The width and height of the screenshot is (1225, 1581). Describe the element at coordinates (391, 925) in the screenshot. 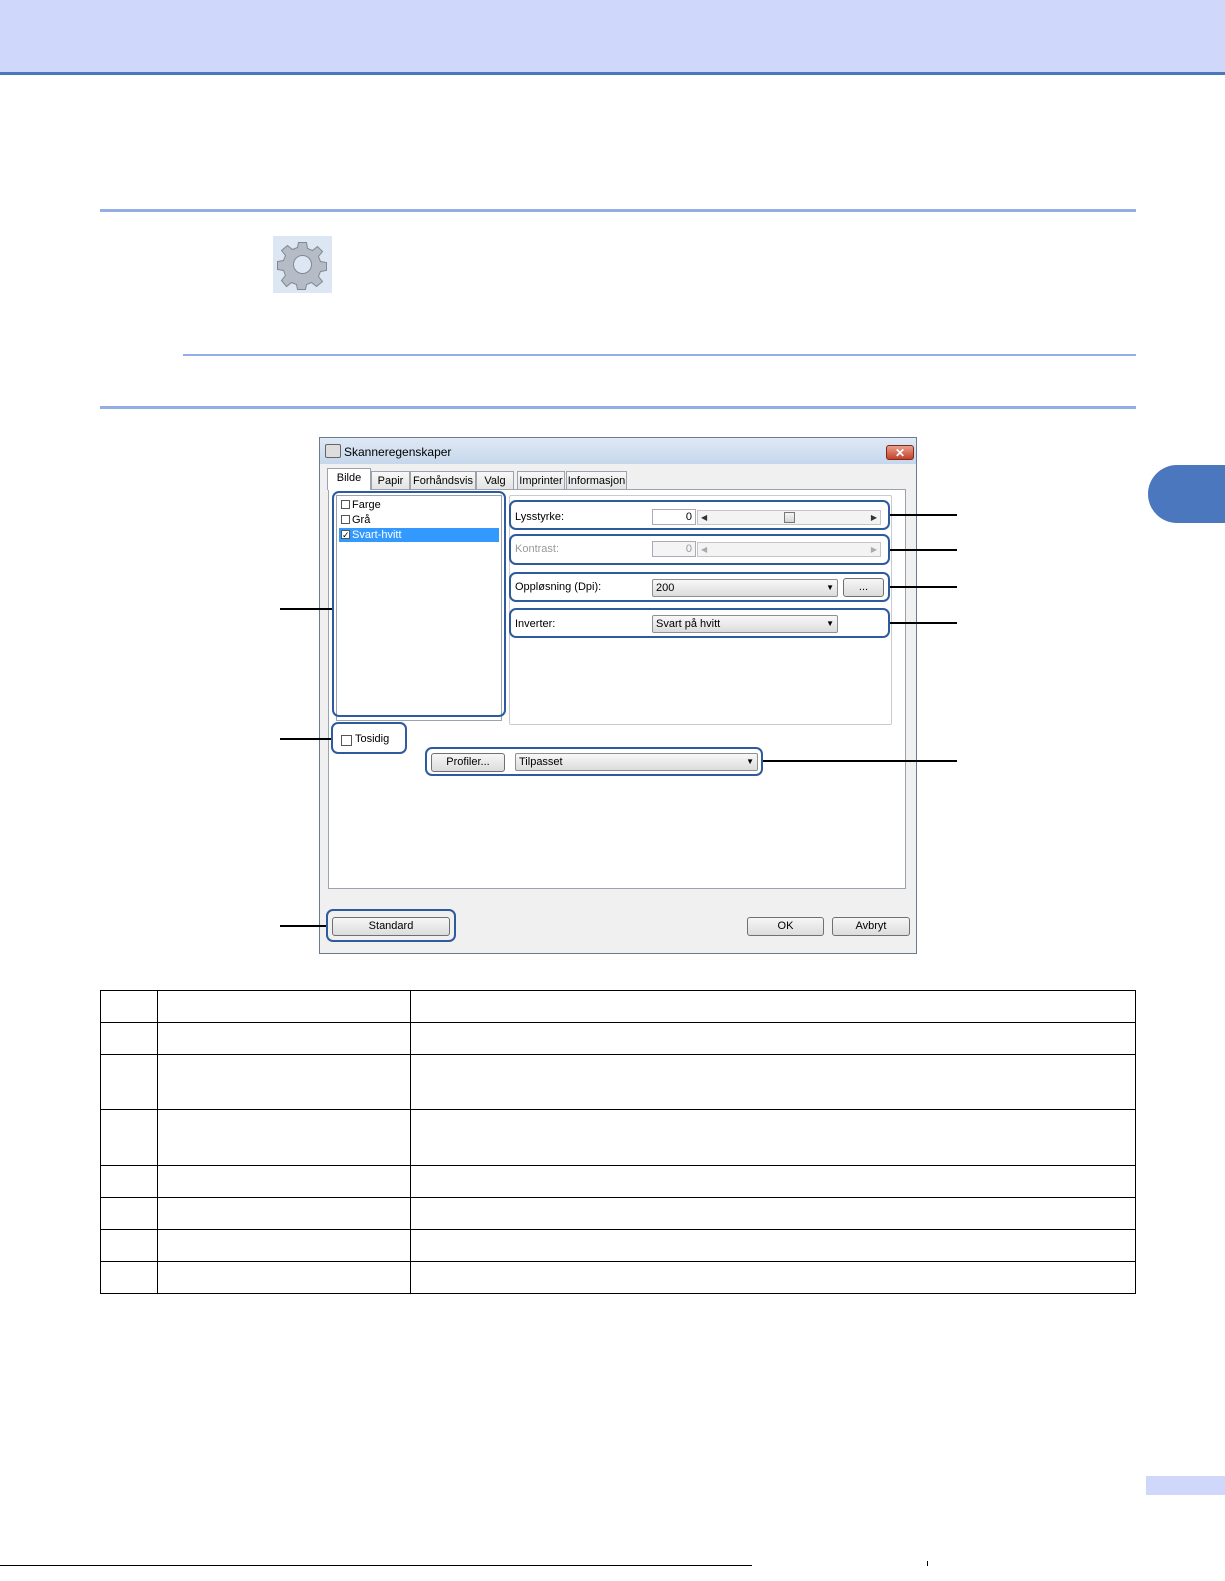

I see `highlight-standard` at that location.